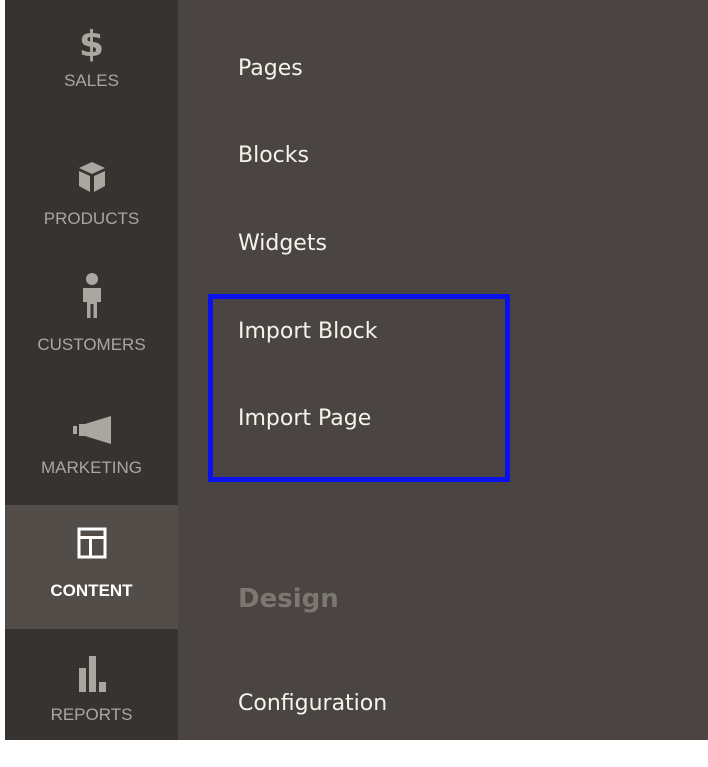 This screenshot has height=767, width=708. Describe the element at coordinates (91, 673) in the screenshot. I see `bar-chart-icon` at that location.